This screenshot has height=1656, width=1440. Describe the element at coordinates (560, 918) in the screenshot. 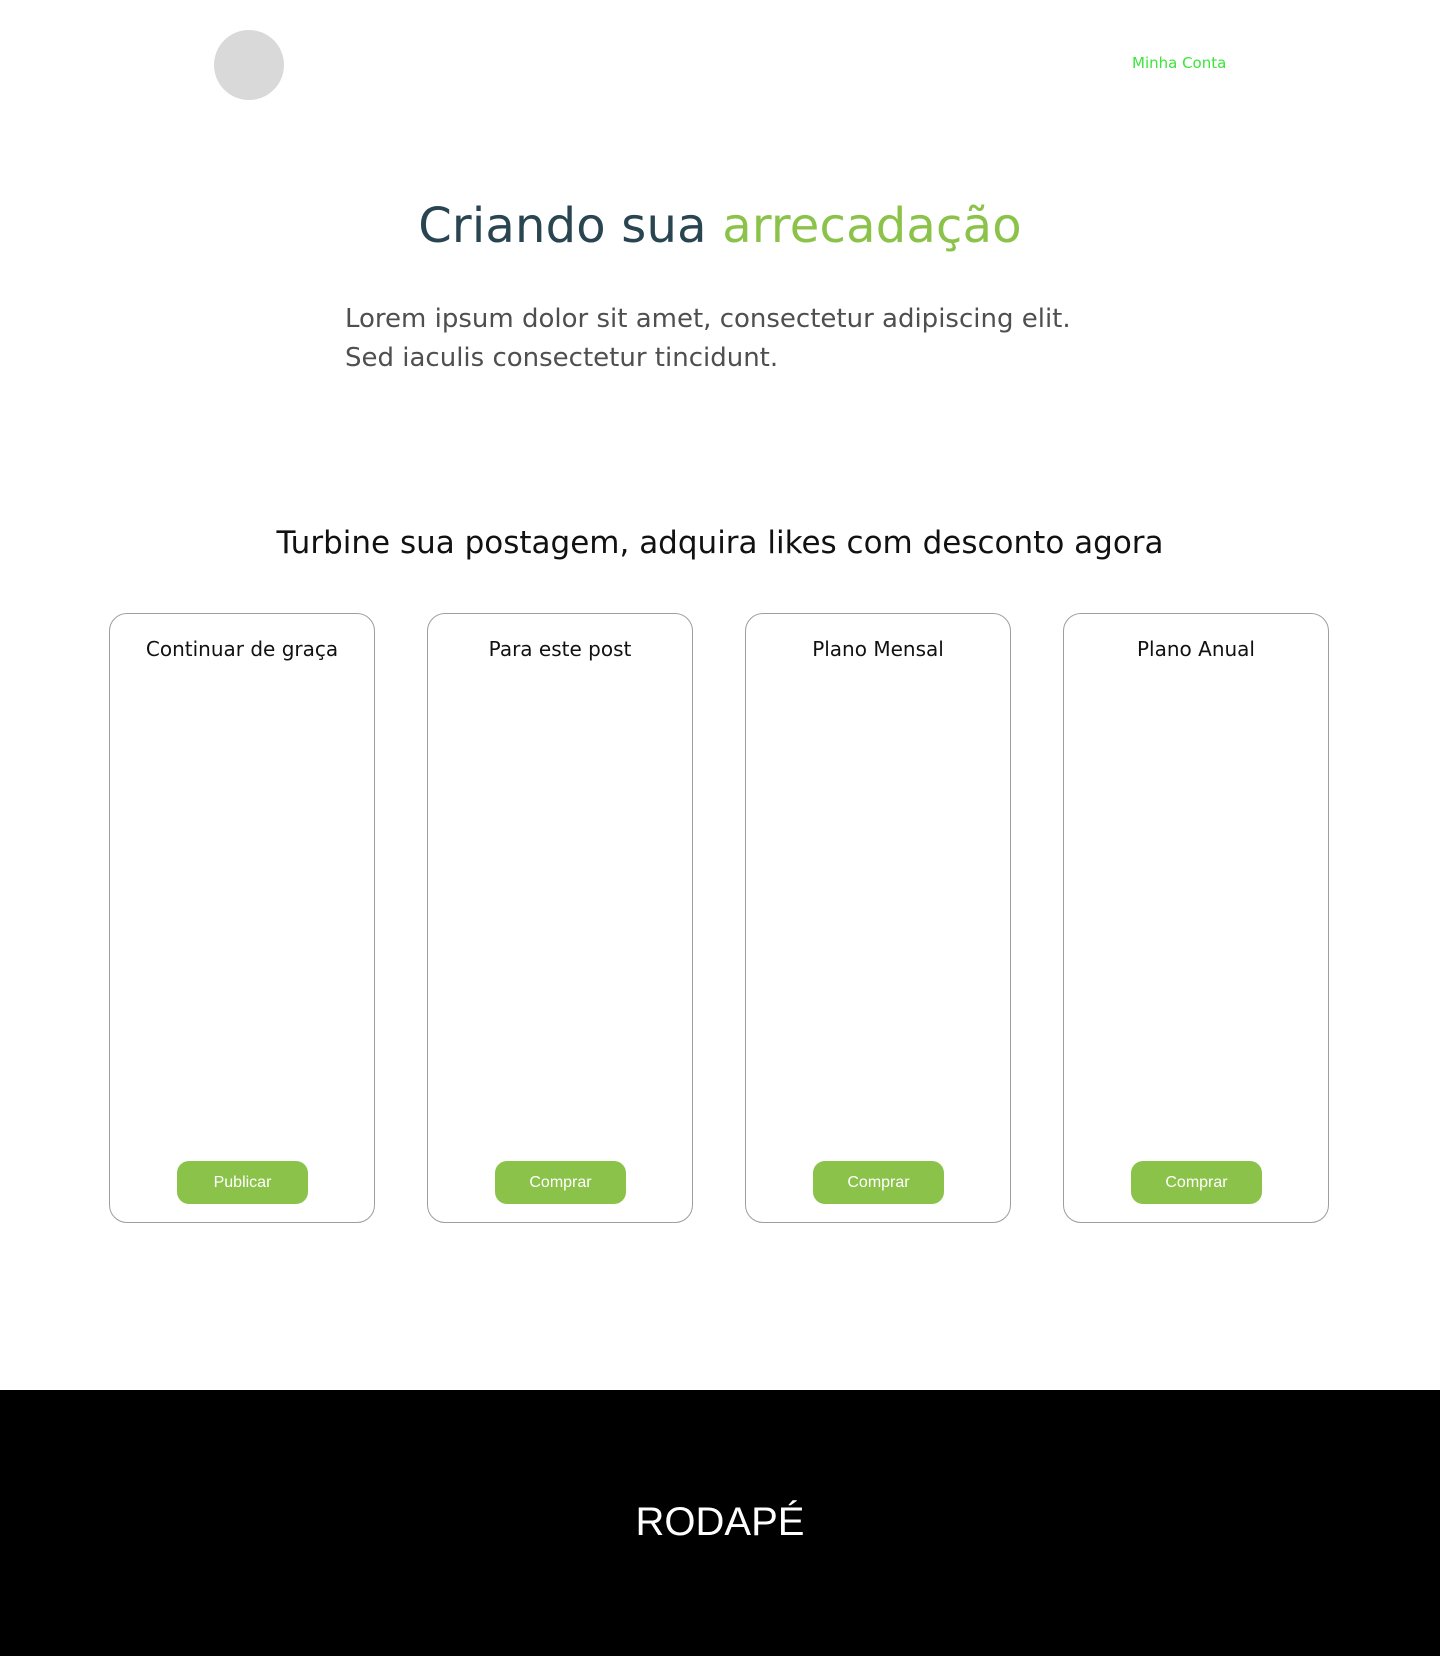

I see `plan-card-this-post: Para este post Comprar` at that location.